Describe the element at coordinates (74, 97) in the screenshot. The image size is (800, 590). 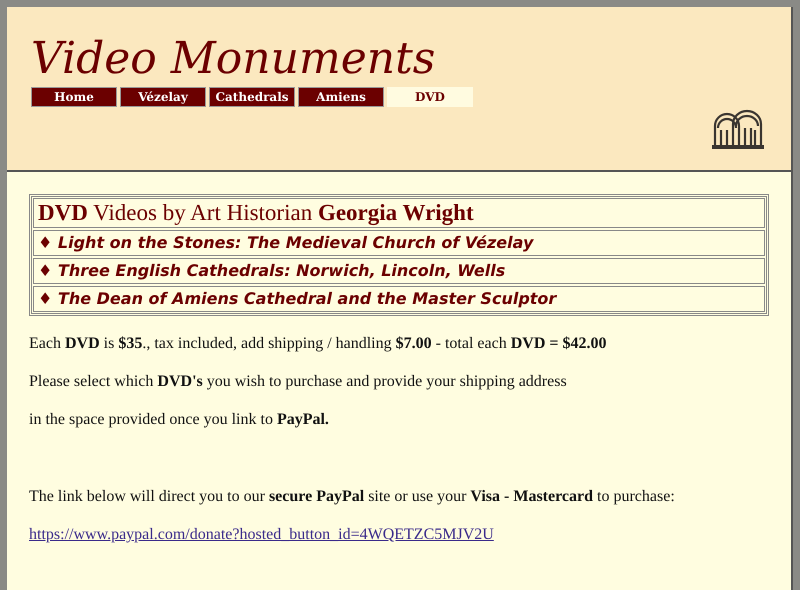
I see `nav-tab: Home` at that location.